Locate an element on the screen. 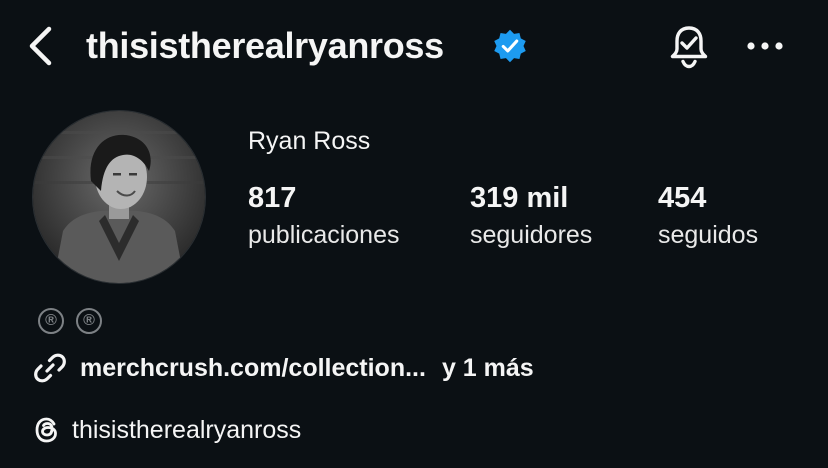 Image resolution: width=828 pixels, height=468 pixels. threads-handle: thisistherealryanross is located at coordinates (187, 430).